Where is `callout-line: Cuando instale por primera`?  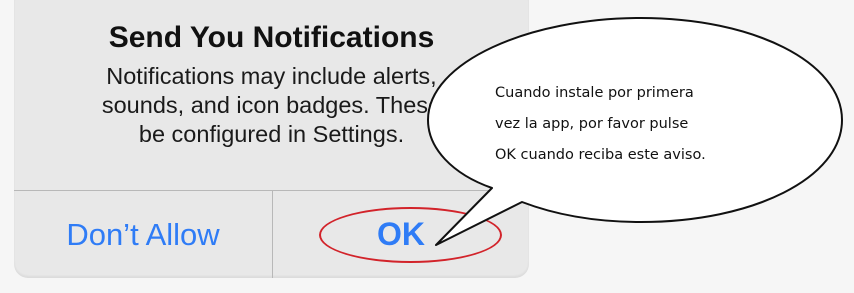
callout-line: Cuando instale por primera is located at coordinates (594, 93).